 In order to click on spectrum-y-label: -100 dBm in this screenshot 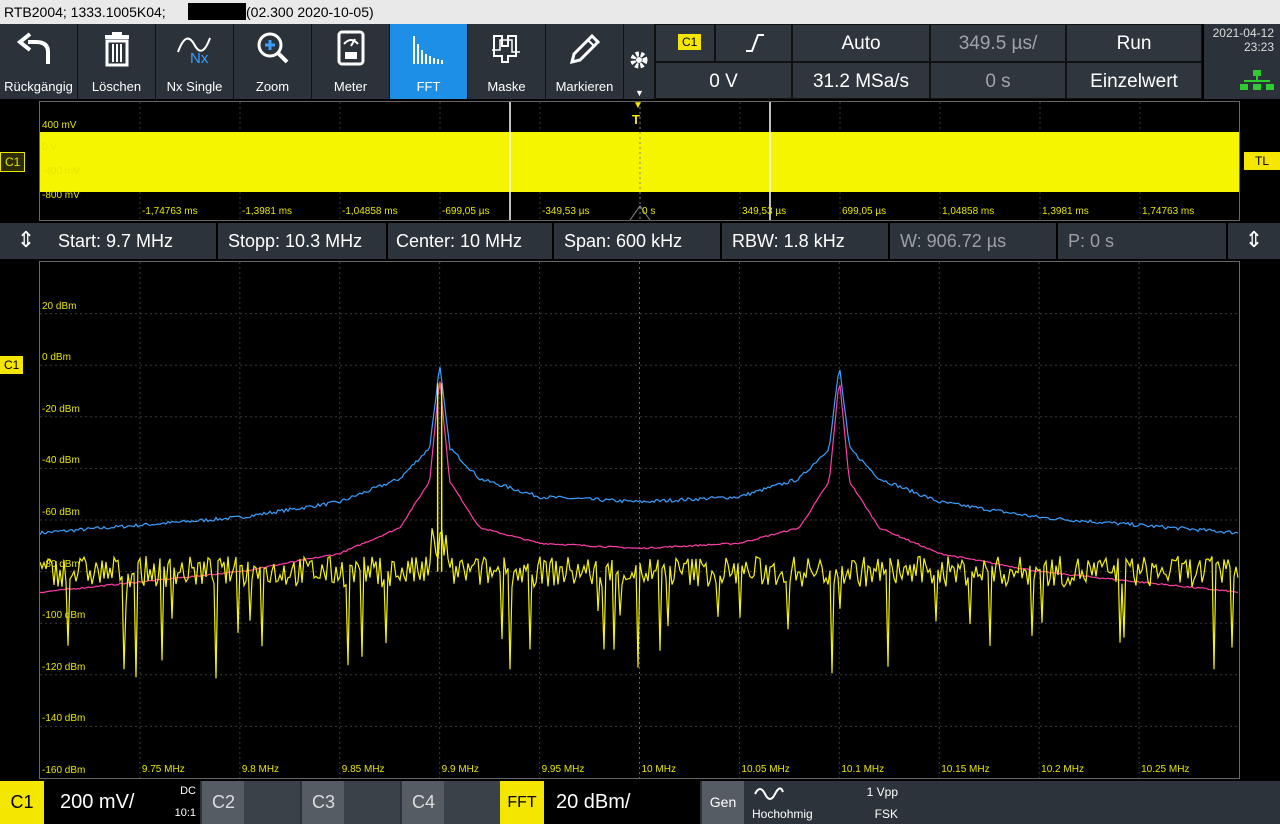, I will do `click(64, 616)`.